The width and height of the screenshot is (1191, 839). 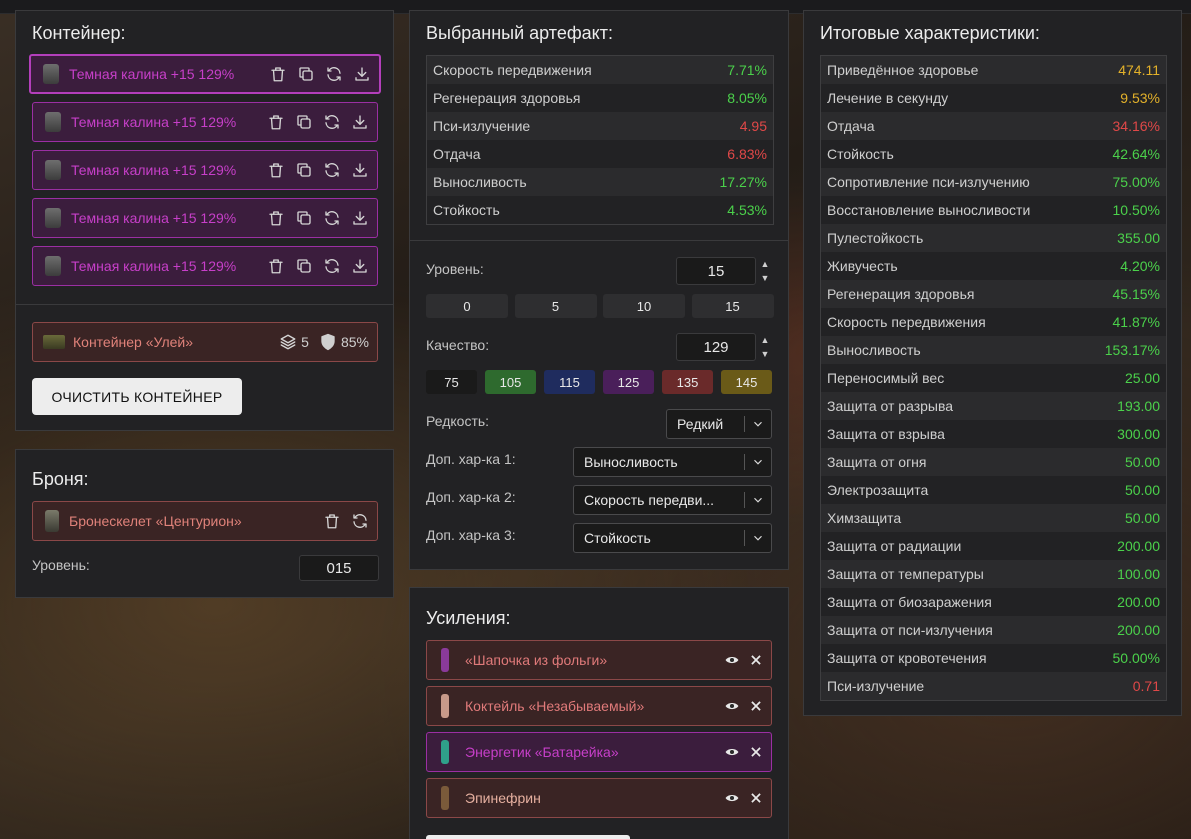 I want to click on artifact-thumb-icon, so click(x=53, y=266).